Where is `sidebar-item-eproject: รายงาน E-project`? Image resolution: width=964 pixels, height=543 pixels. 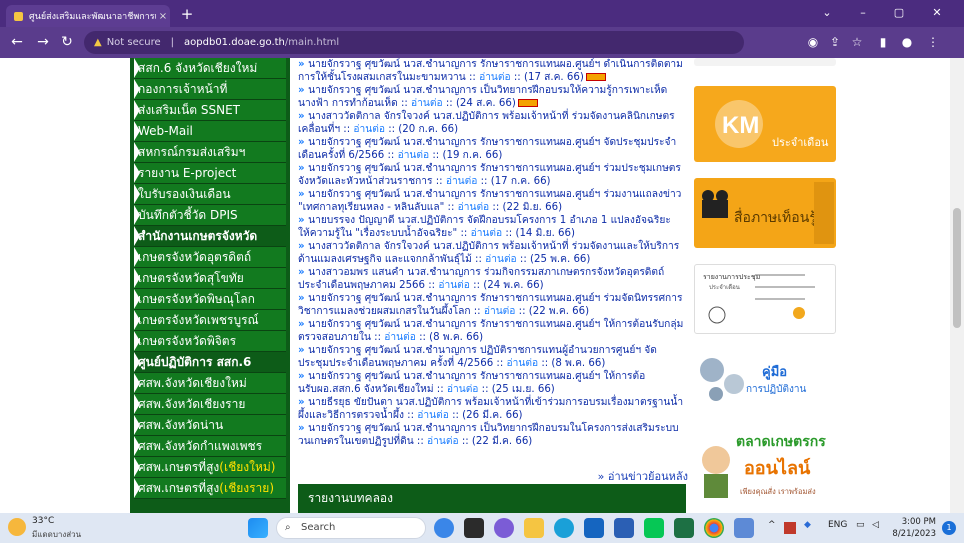
sidebar-item-eproject: รายงาน E-project is located at coordinates (210, 173).